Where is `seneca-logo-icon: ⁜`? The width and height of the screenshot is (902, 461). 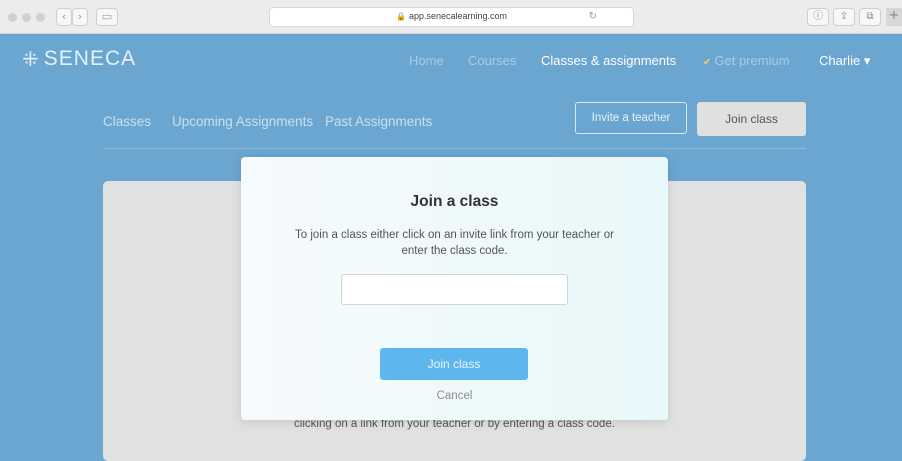 seneca-logo-icon: ⁜ is located at coordinates (31, 60).